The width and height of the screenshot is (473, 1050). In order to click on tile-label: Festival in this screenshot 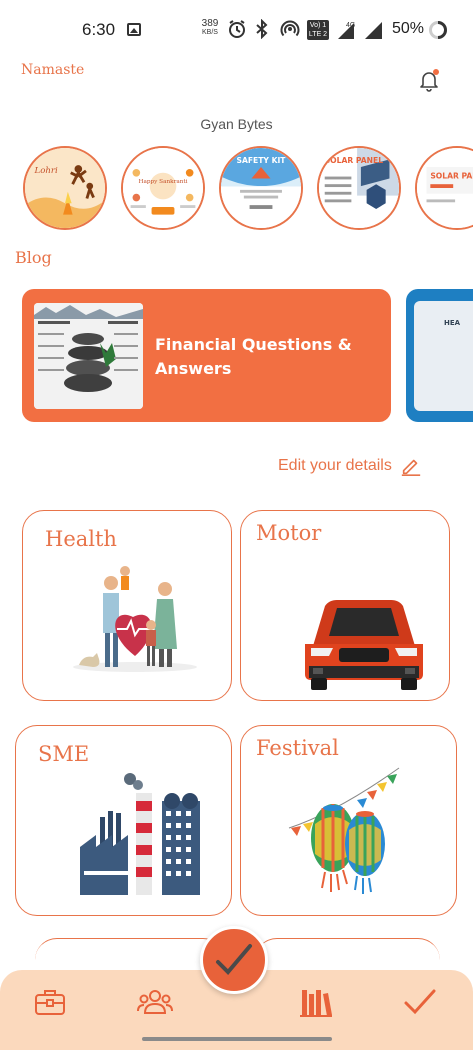, I will do `click(297, 748)`.